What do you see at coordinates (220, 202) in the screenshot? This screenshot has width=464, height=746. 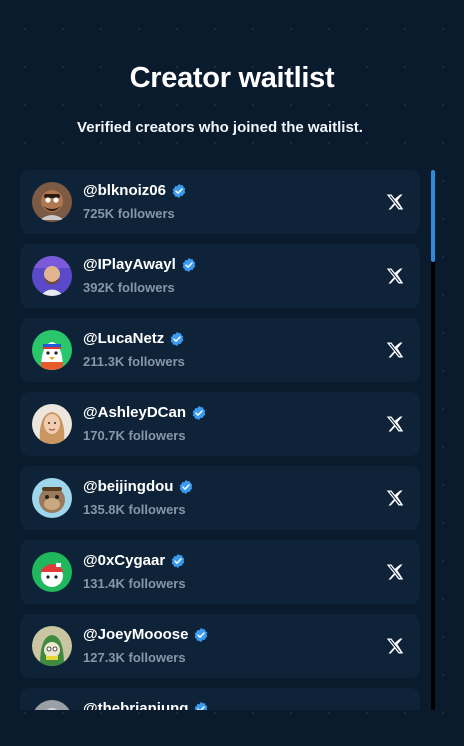 I see `creator-row: @blknoiz06 725K followers` at bounding box center [220, 202].